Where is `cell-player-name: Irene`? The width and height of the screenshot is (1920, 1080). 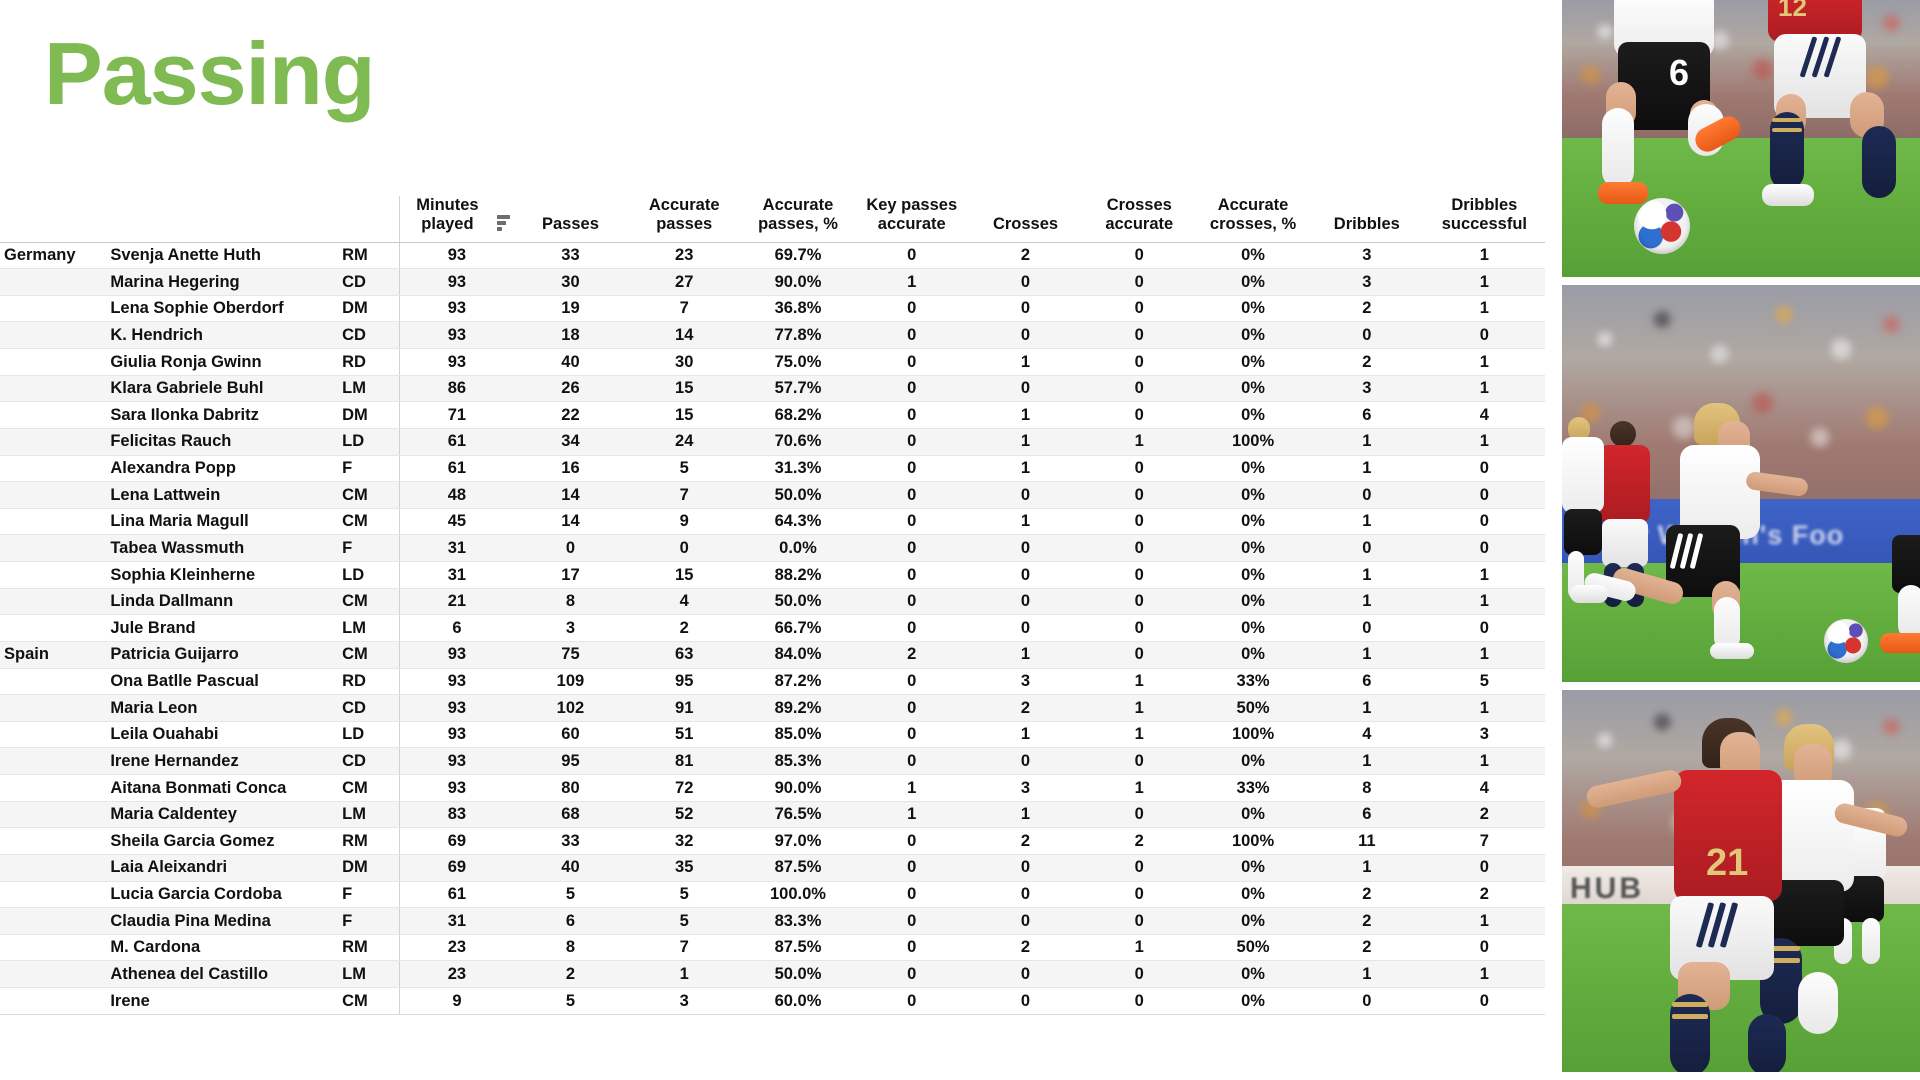 cell-player-name: Irene is located at coordinates (222, 1001).